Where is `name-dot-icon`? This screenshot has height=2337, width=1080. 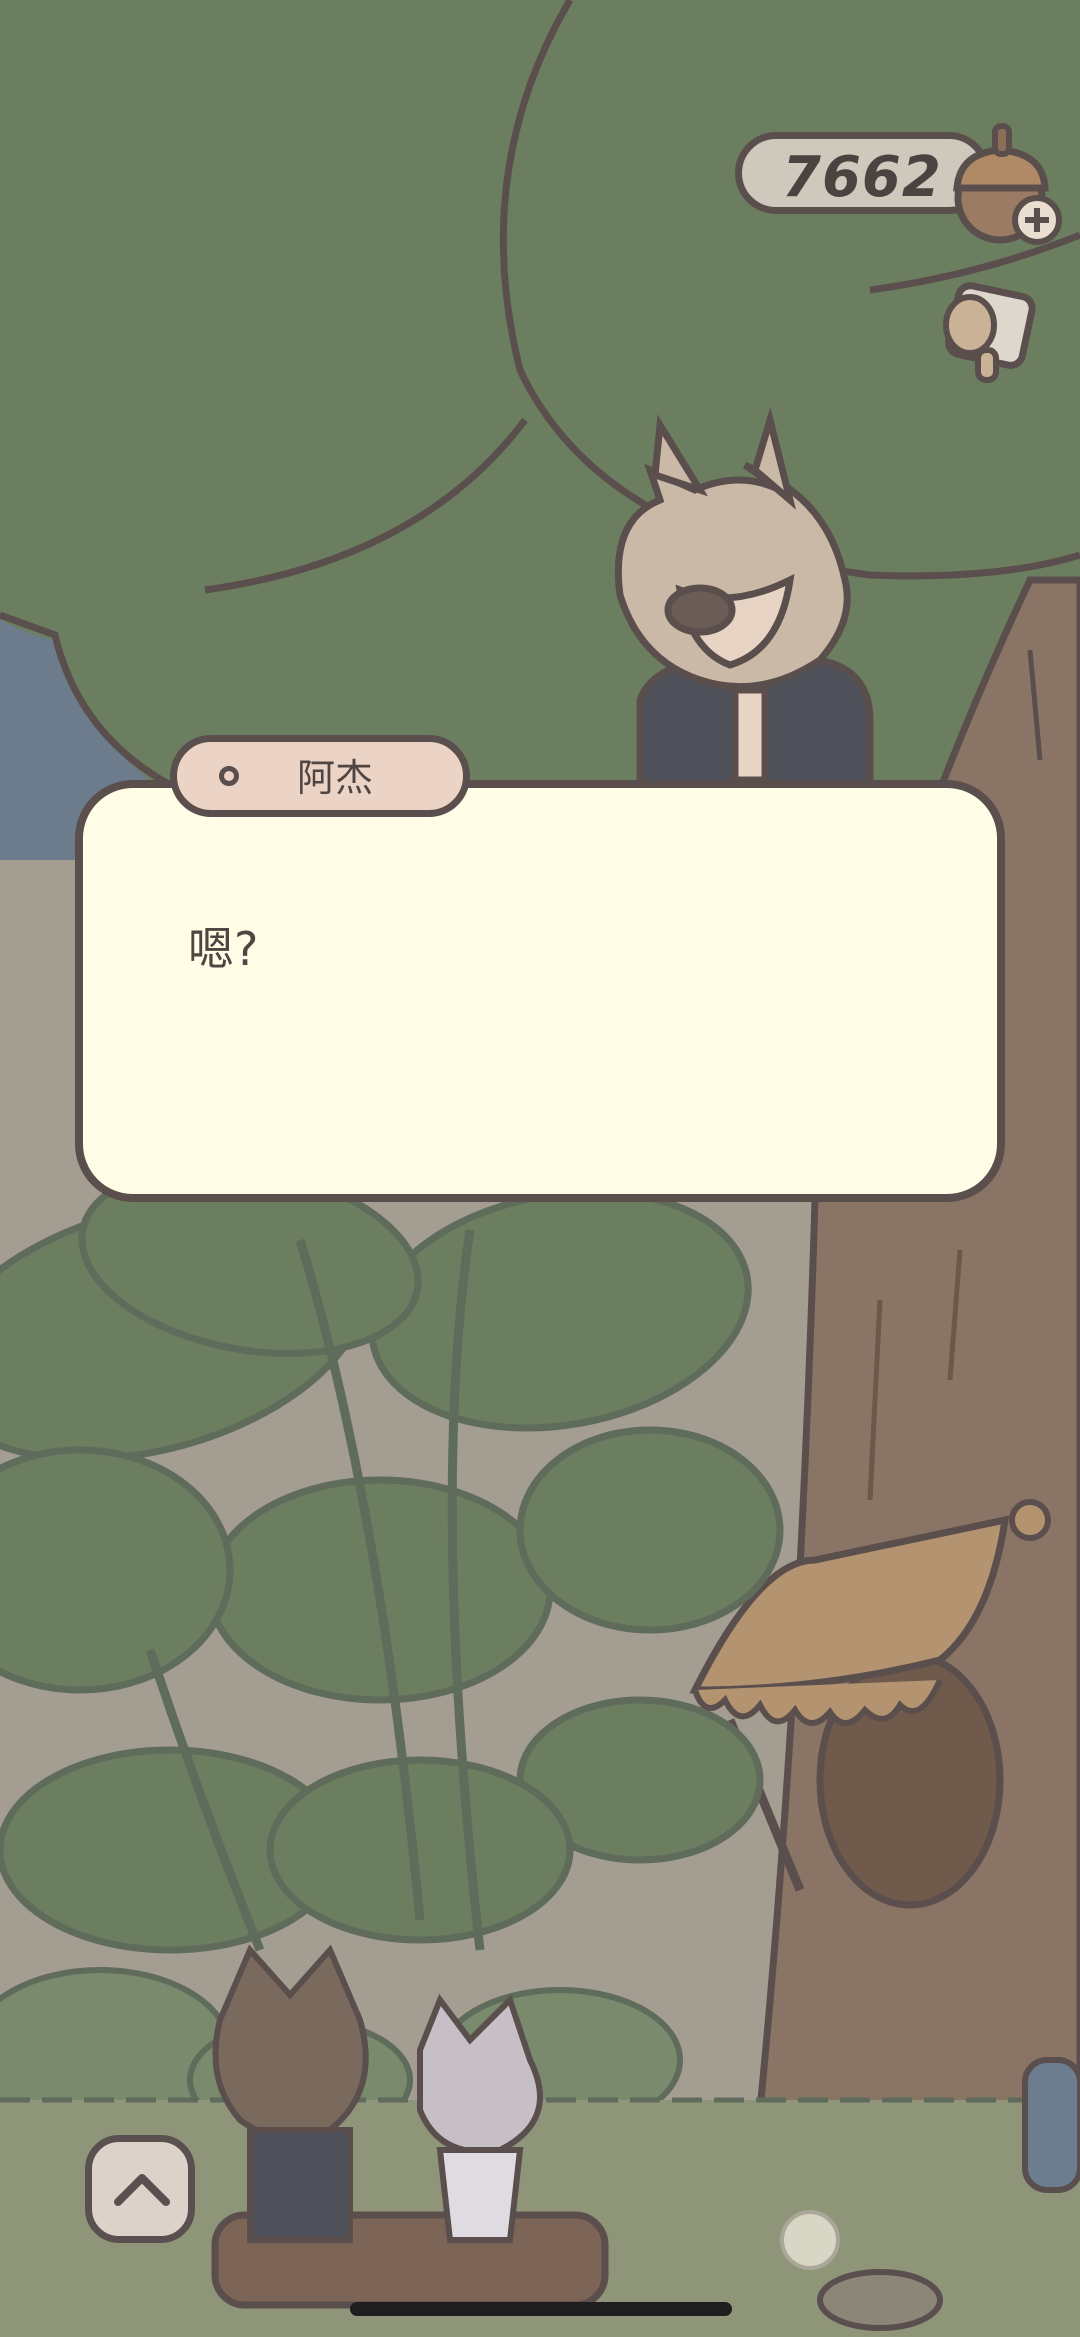
name-dot-icon is located at coordinates (229, 776).